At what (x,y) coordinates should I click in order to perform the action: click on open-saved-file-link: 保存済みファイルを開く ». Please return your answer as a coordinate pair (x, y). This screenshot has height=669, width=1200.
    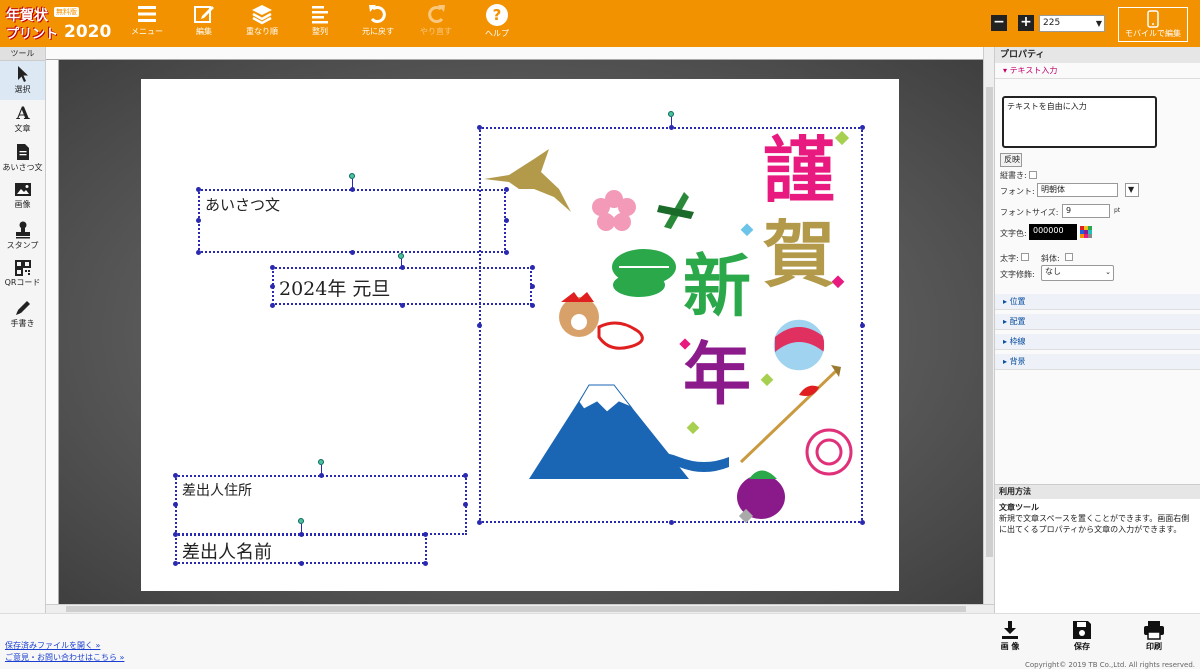
    Looking at the image, I should click on (52, 645).